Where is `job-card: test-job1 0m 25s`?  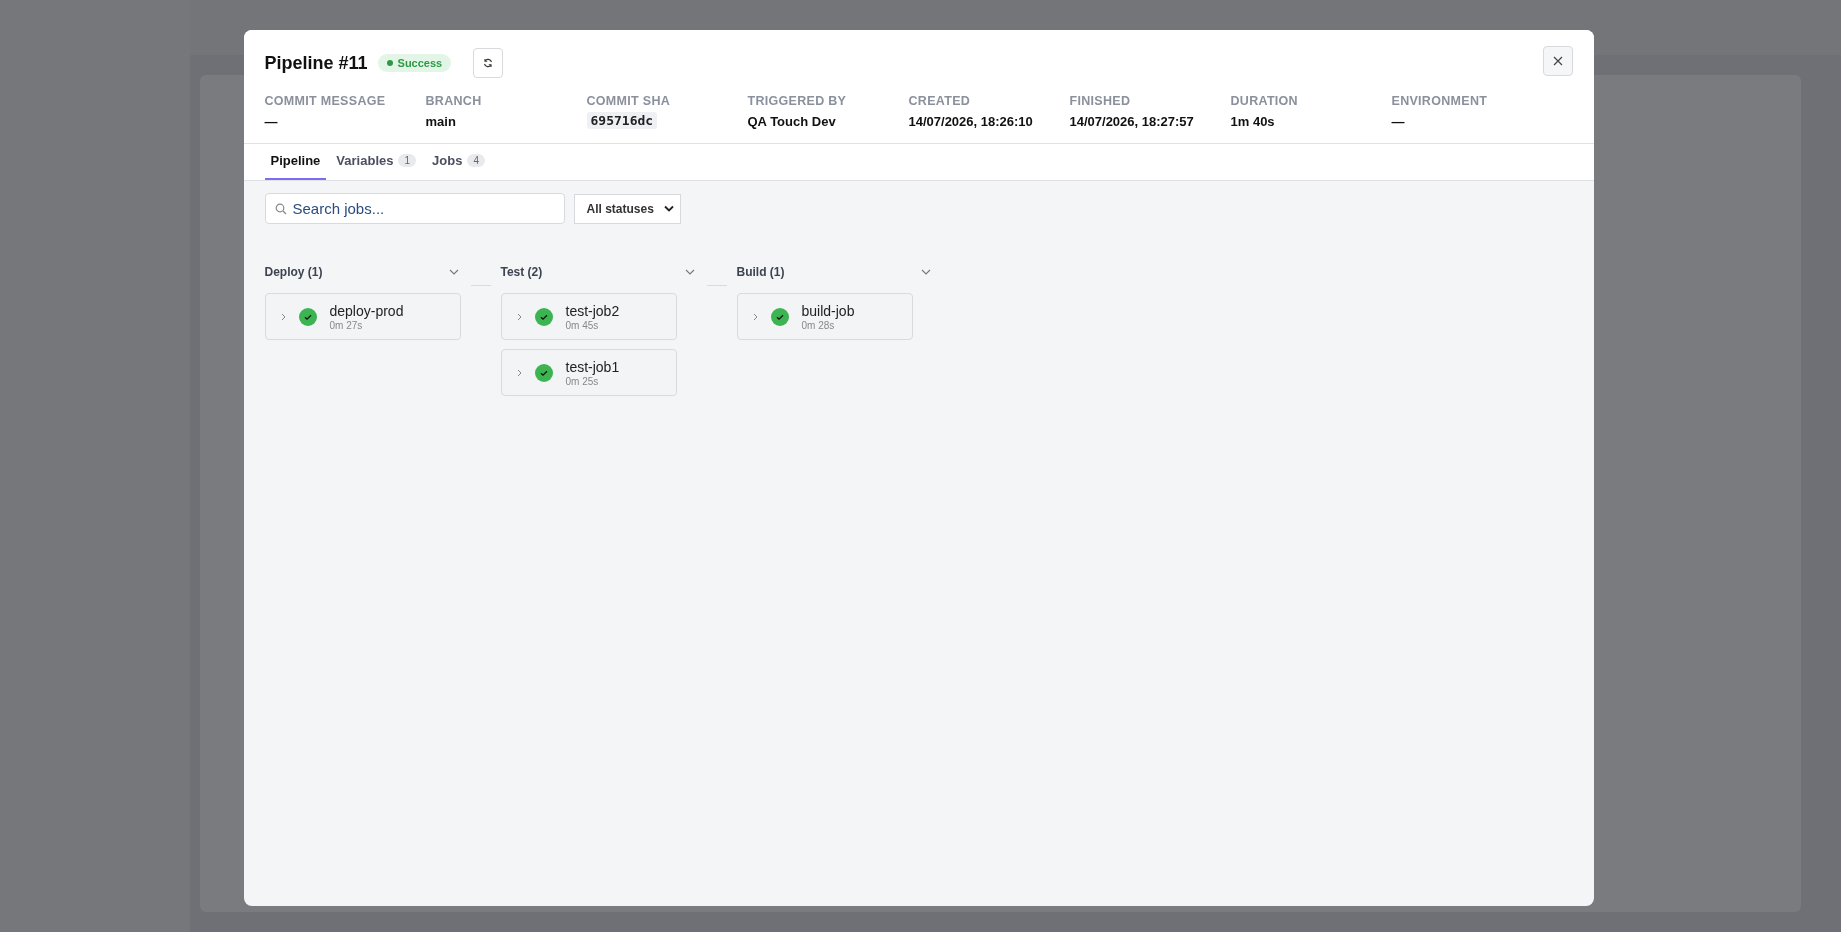
job-card: test-job1 0m 25s is located at coordinates (588, 372).